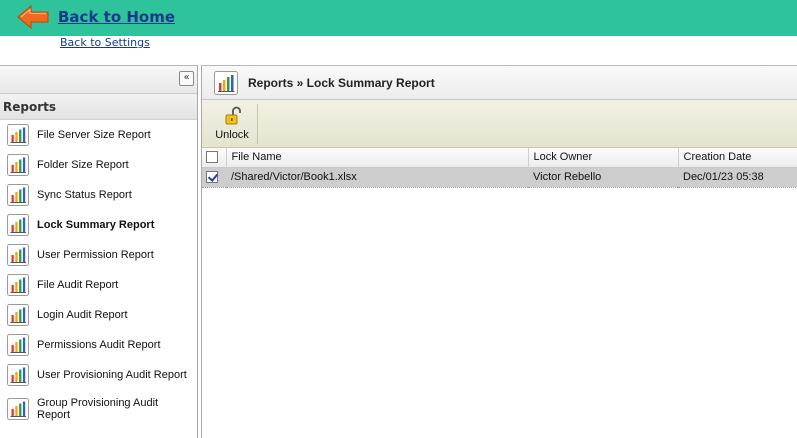  Describe the element at coordinates (116, 17) in the screenshot. I see `back-to-home-link: Back to Home` at that location.